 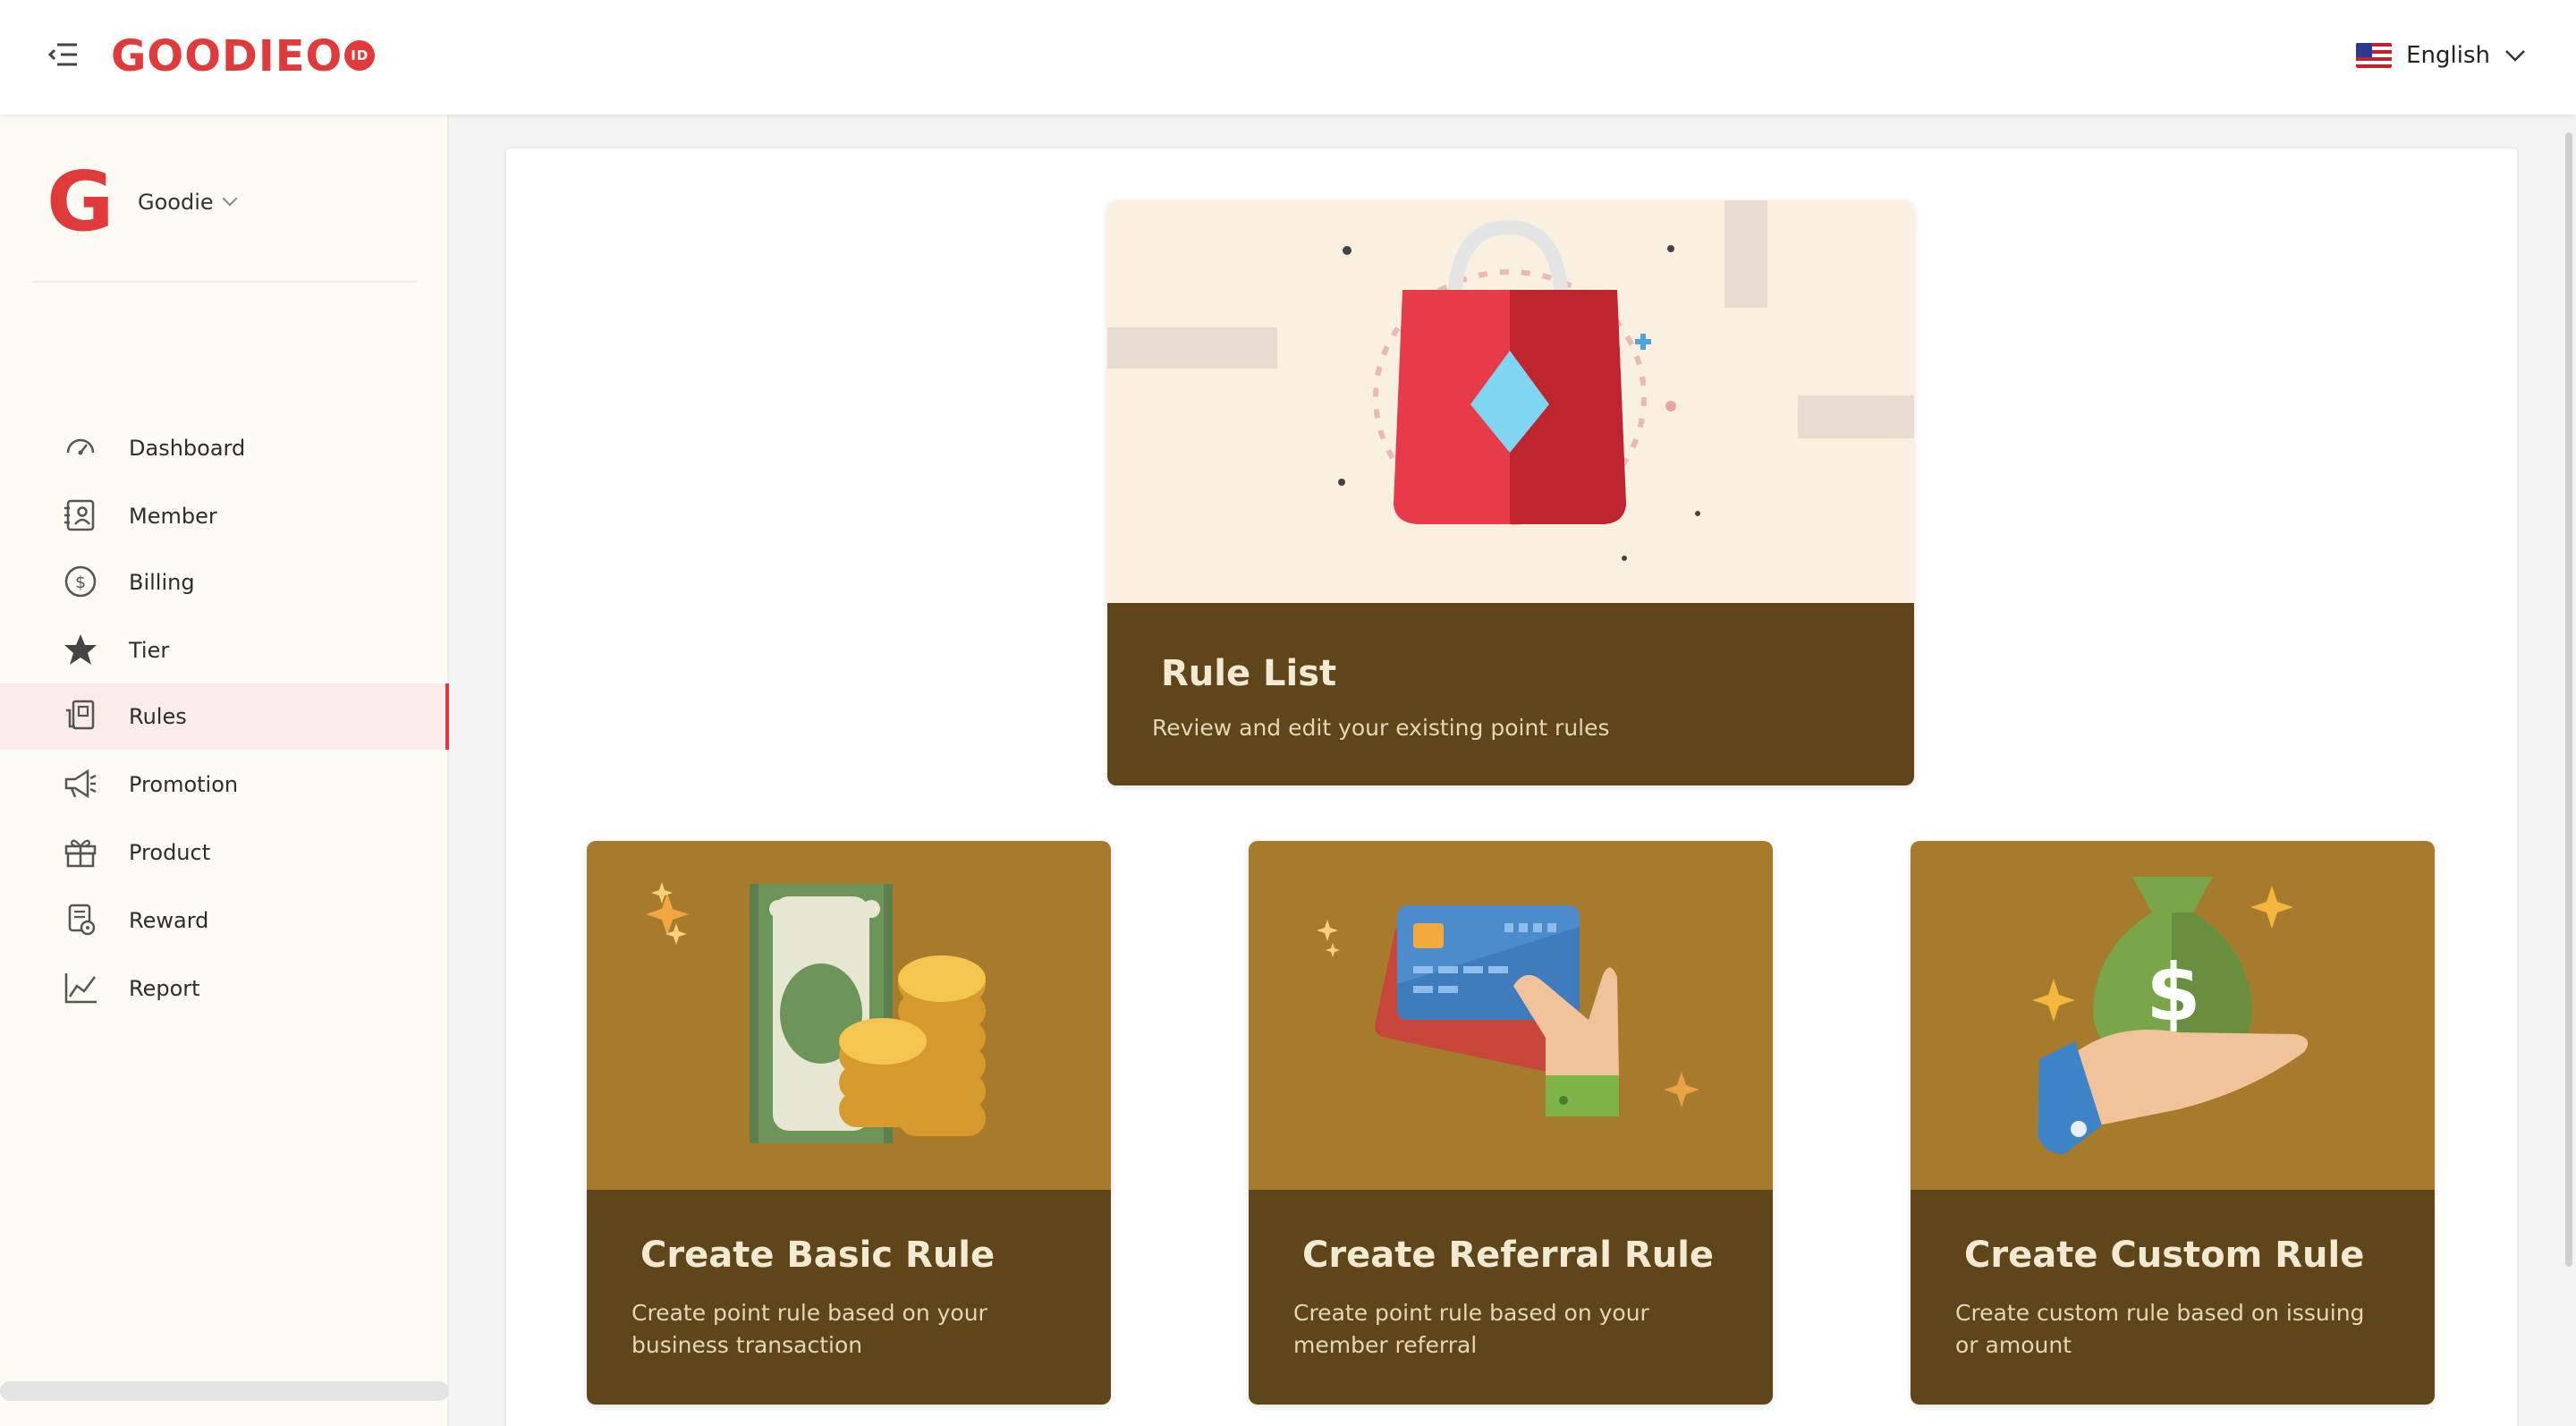 I want to click on sidebar-item-billing: $ Billing, so click(x=224, y=582).